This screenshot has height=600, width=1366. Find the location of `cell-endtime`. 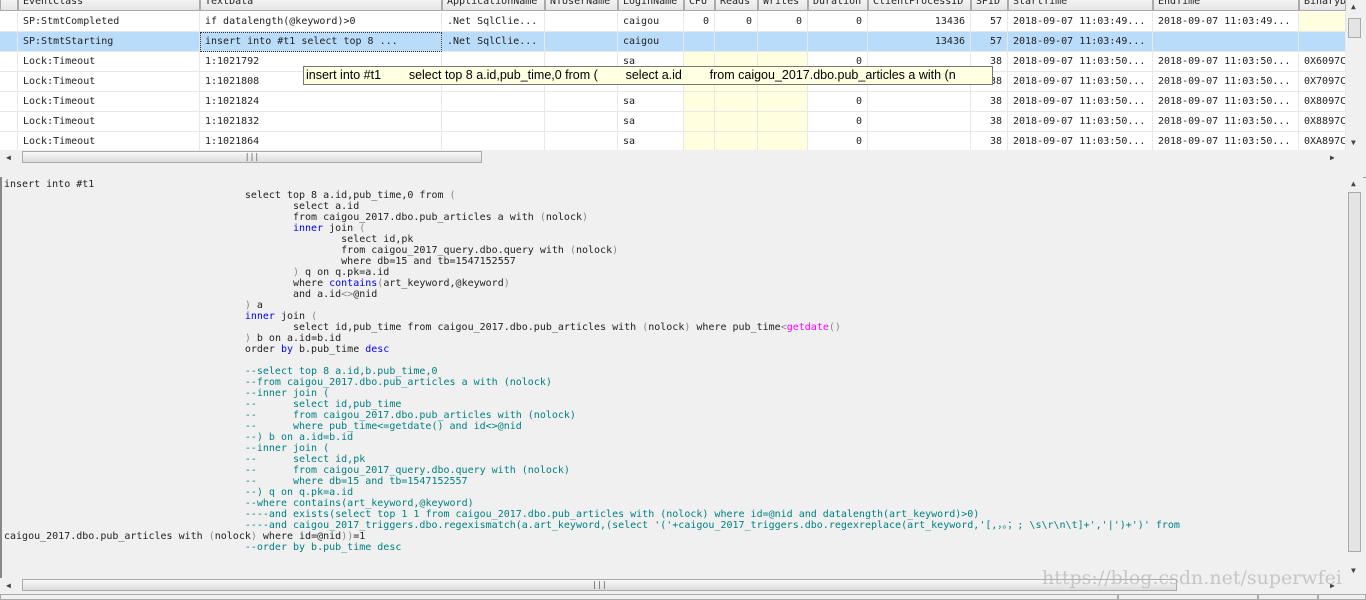

cell-endtime is located at coordinates (1226, 42).